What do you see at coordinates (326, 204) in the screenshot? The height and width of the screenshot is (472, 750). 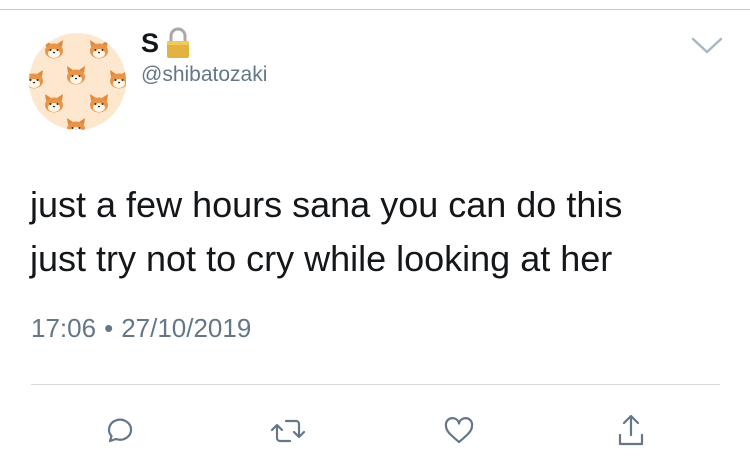 I see `tweet-text-line: just a few hours sana you can do this` at bounding box center [326, 204].